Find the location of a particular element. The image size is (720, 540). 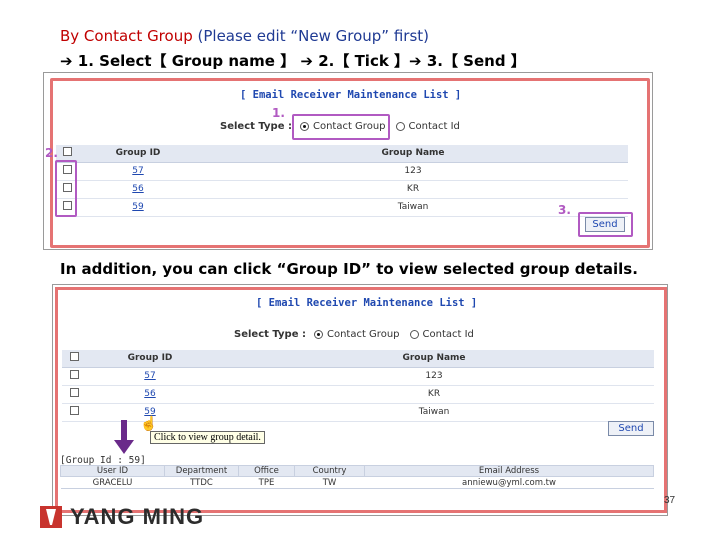

email-cell: anniewu@yml.com.tw is located at coordinates (509, 482).